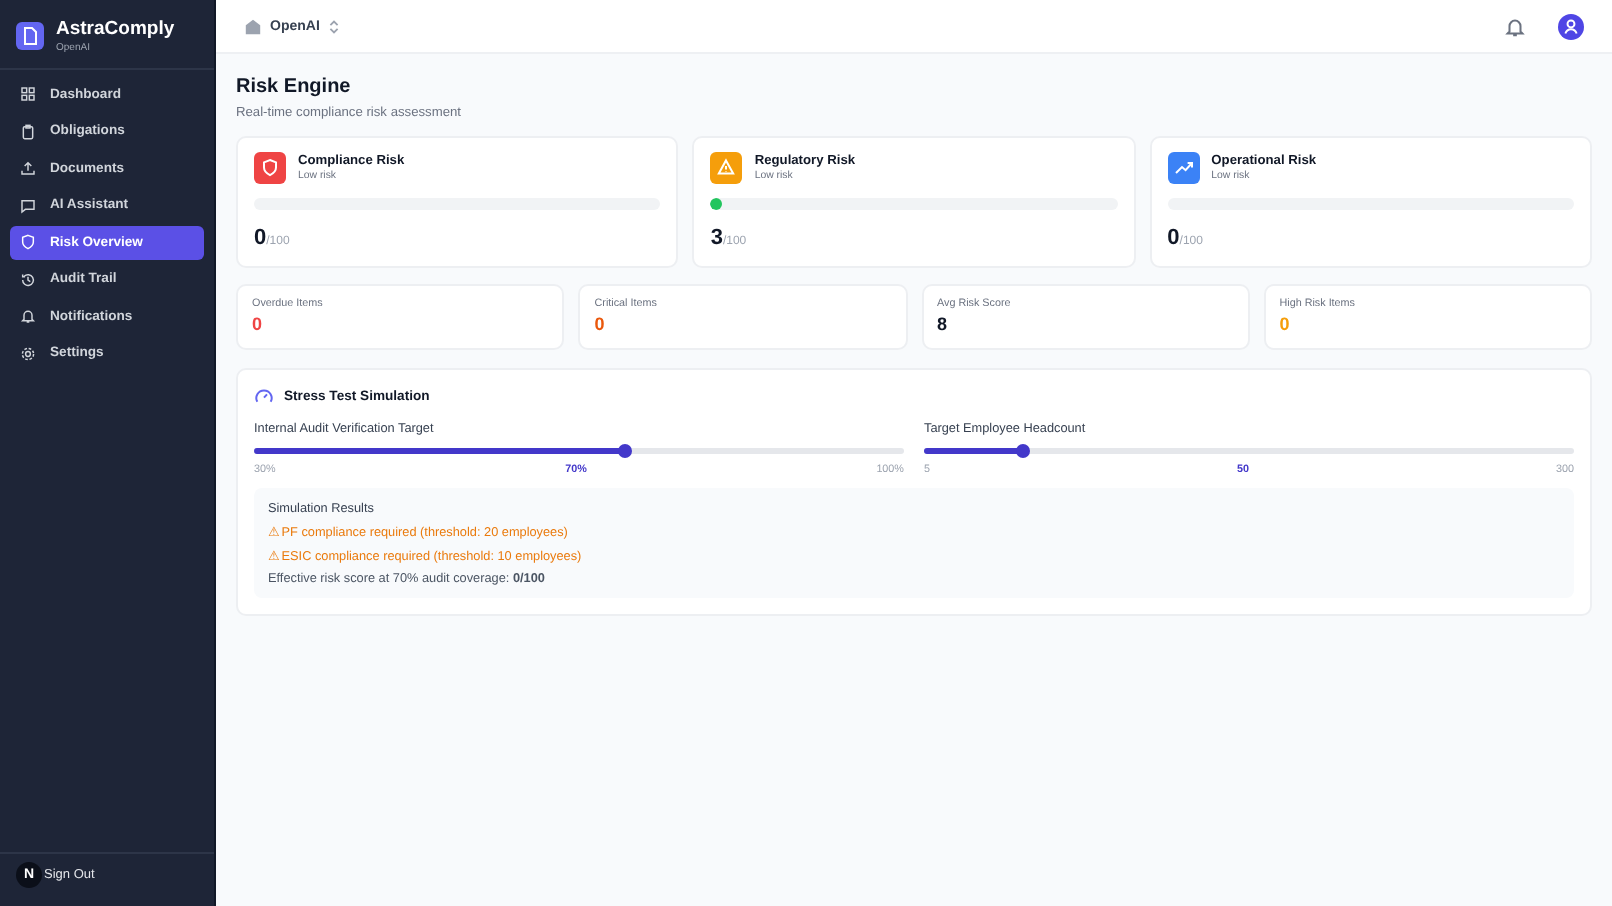 The width and height of the screenshot is (1612, 906). Describe the element at coordinates (115, 28) in the screenshot. I see `app-name: AstraComply` at that location.